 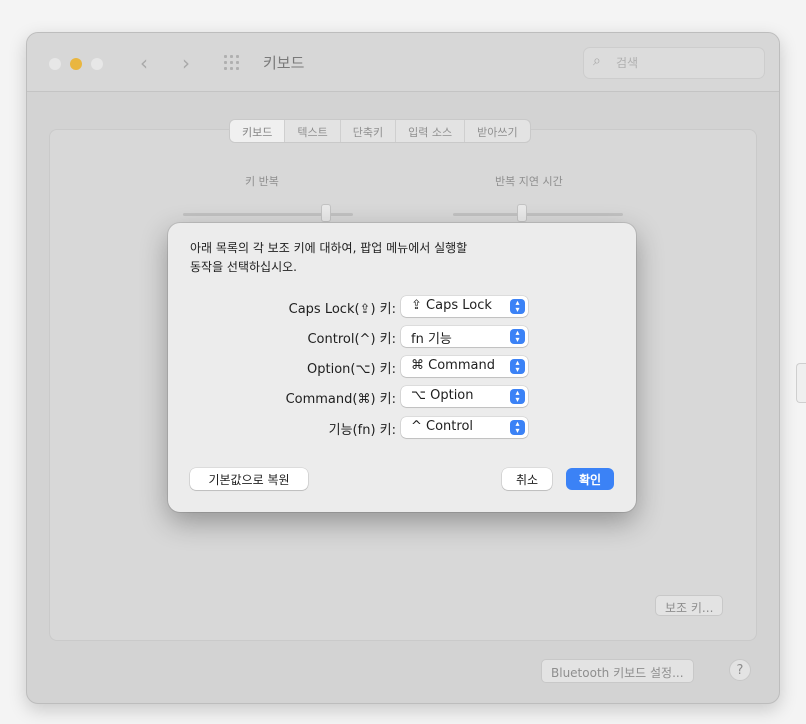 What do you see at coordinates (674, 63) in the screenshot?
I see `search-field: ⌕ 검색` at bounding box center [674, 63].